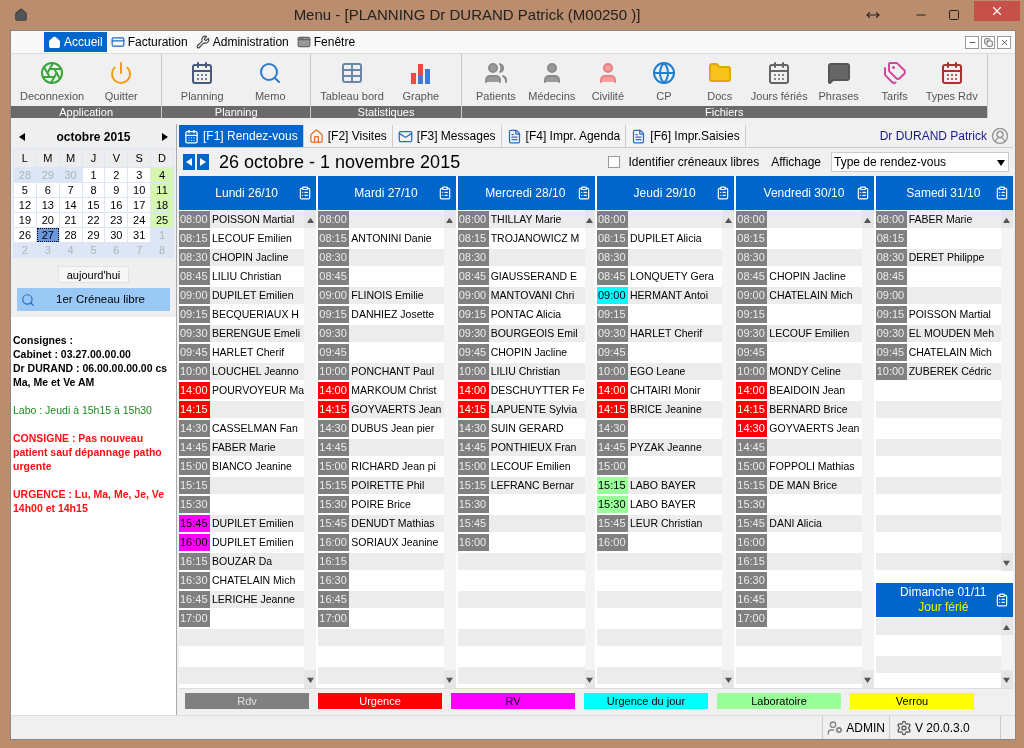 This screenshot has width=1024, height=748. Describe the element at coordinates (139, 235) in the screenshot. I see `calendar-day: 31` at that location.